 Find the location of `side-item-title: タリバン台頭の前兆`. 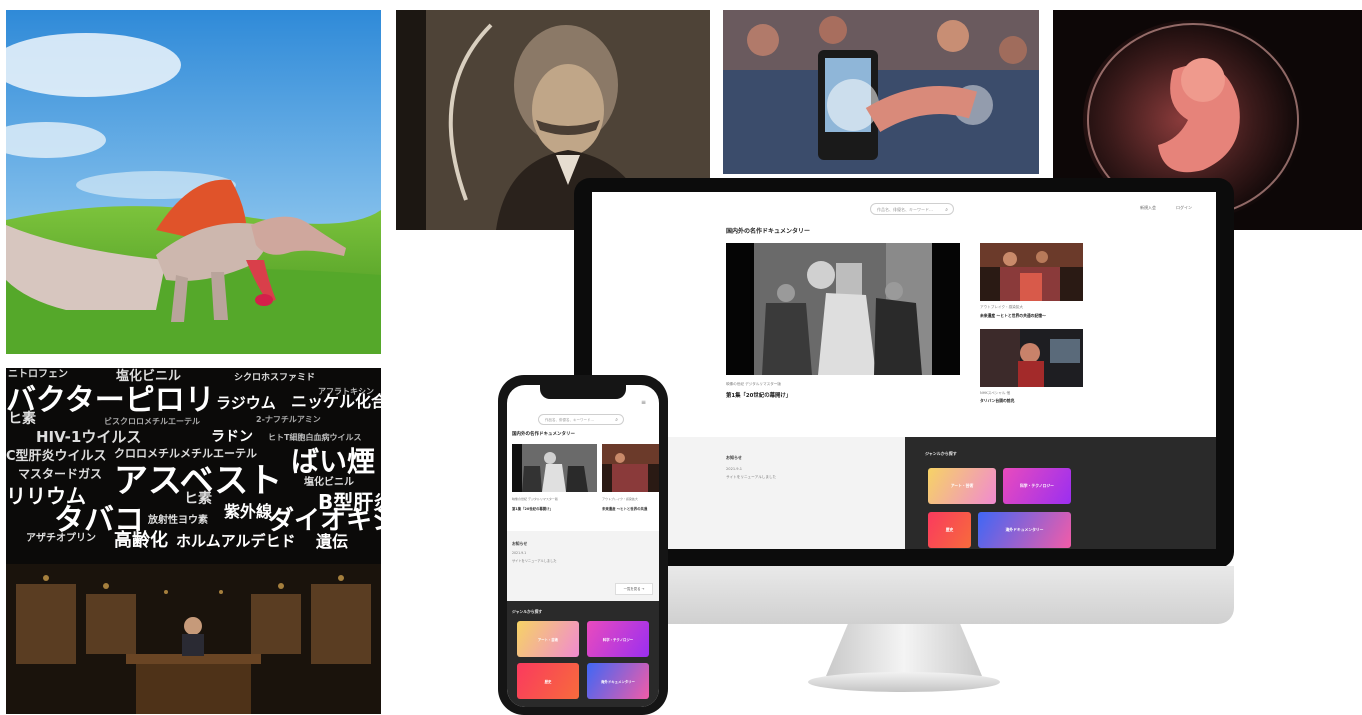

side-item-title: タリバン台頭の前兆 is located at coordinates (997, 401).